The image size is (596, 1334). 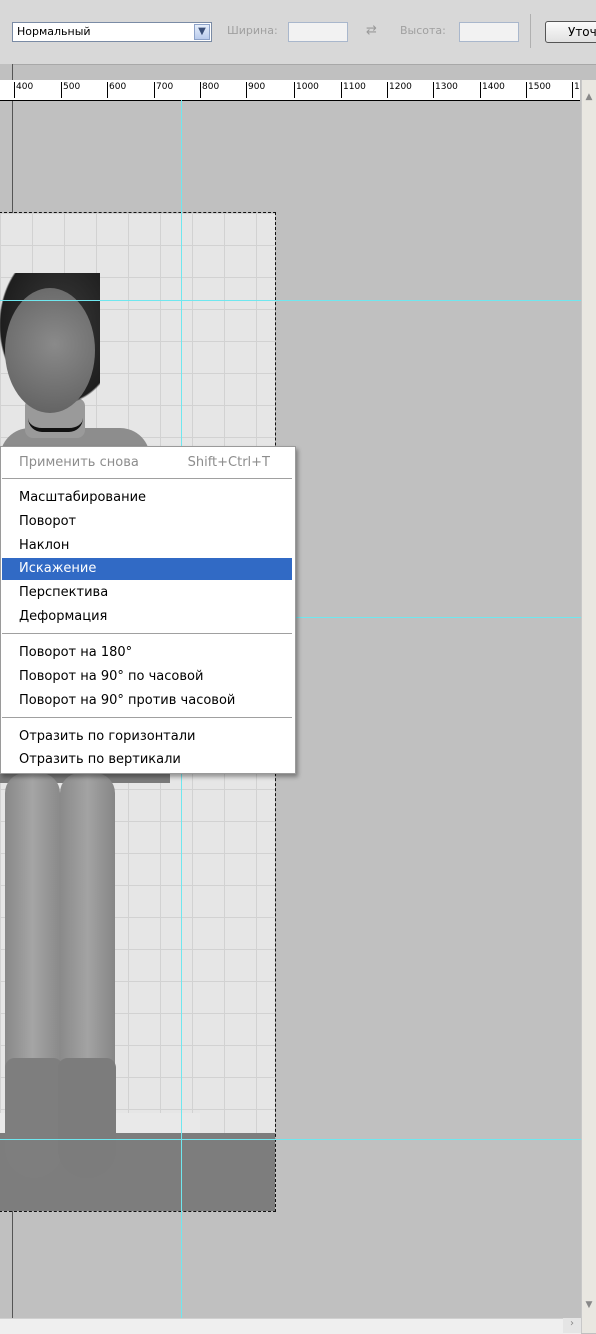 What do you see at coordinates (530, 31) in the screenshot?
I see `toolbar-divider` at bounding box center [530, 31].